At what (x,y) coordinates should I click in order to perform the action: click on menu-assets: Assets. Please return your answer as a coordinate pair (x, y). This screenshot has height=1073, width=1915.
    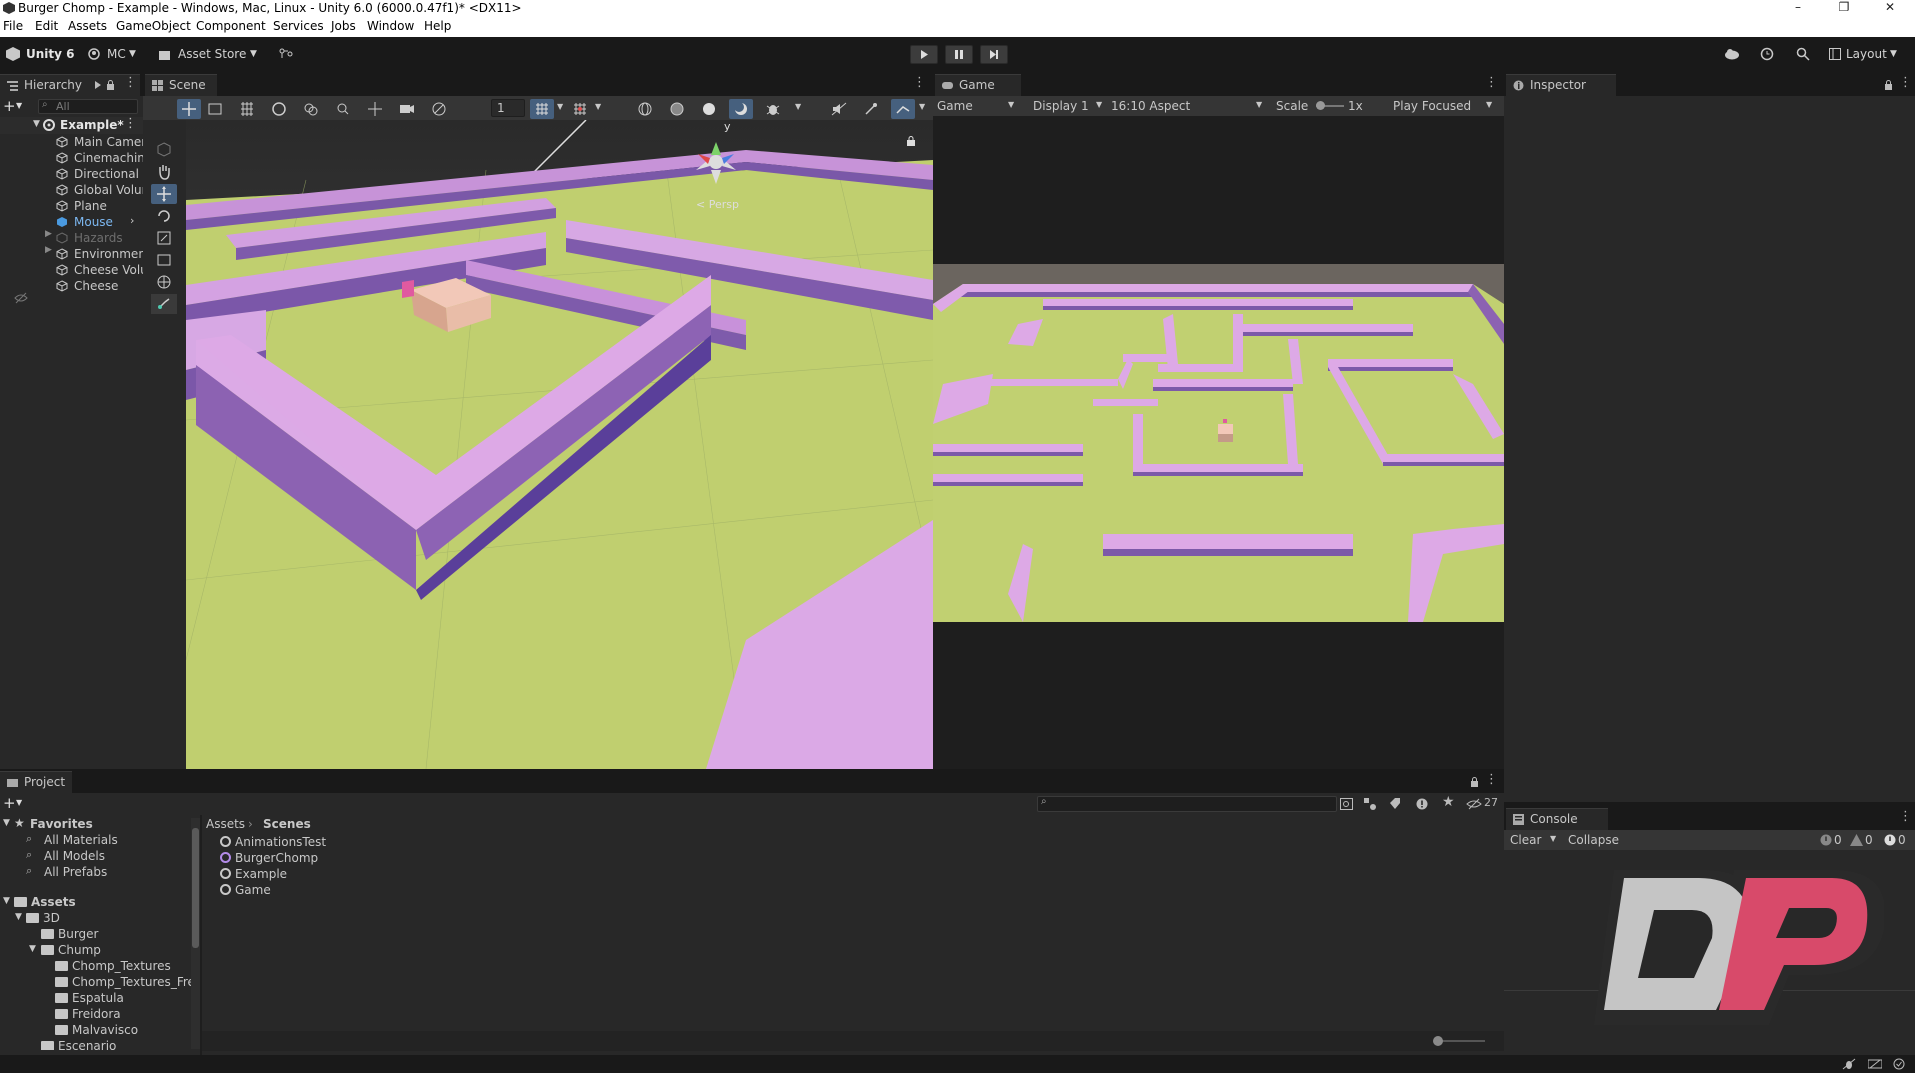
    Looking at the image, I should click on (87, 26).